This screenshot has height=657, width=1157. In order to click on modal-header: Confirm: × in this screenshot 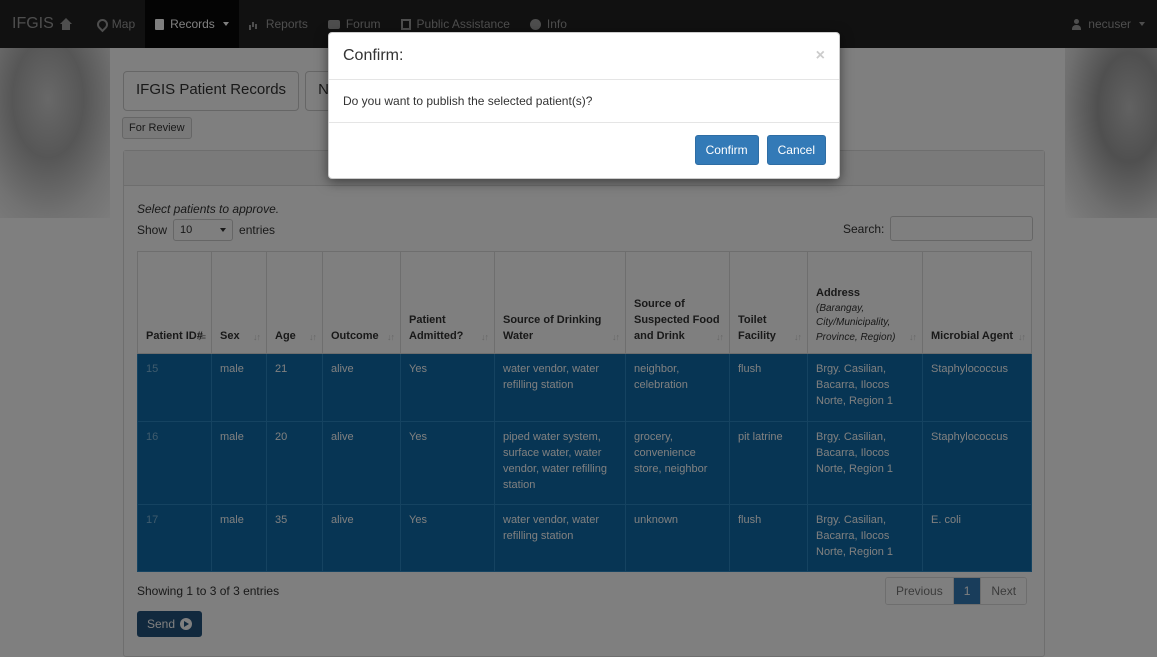, I will do `click(584, 56)`.